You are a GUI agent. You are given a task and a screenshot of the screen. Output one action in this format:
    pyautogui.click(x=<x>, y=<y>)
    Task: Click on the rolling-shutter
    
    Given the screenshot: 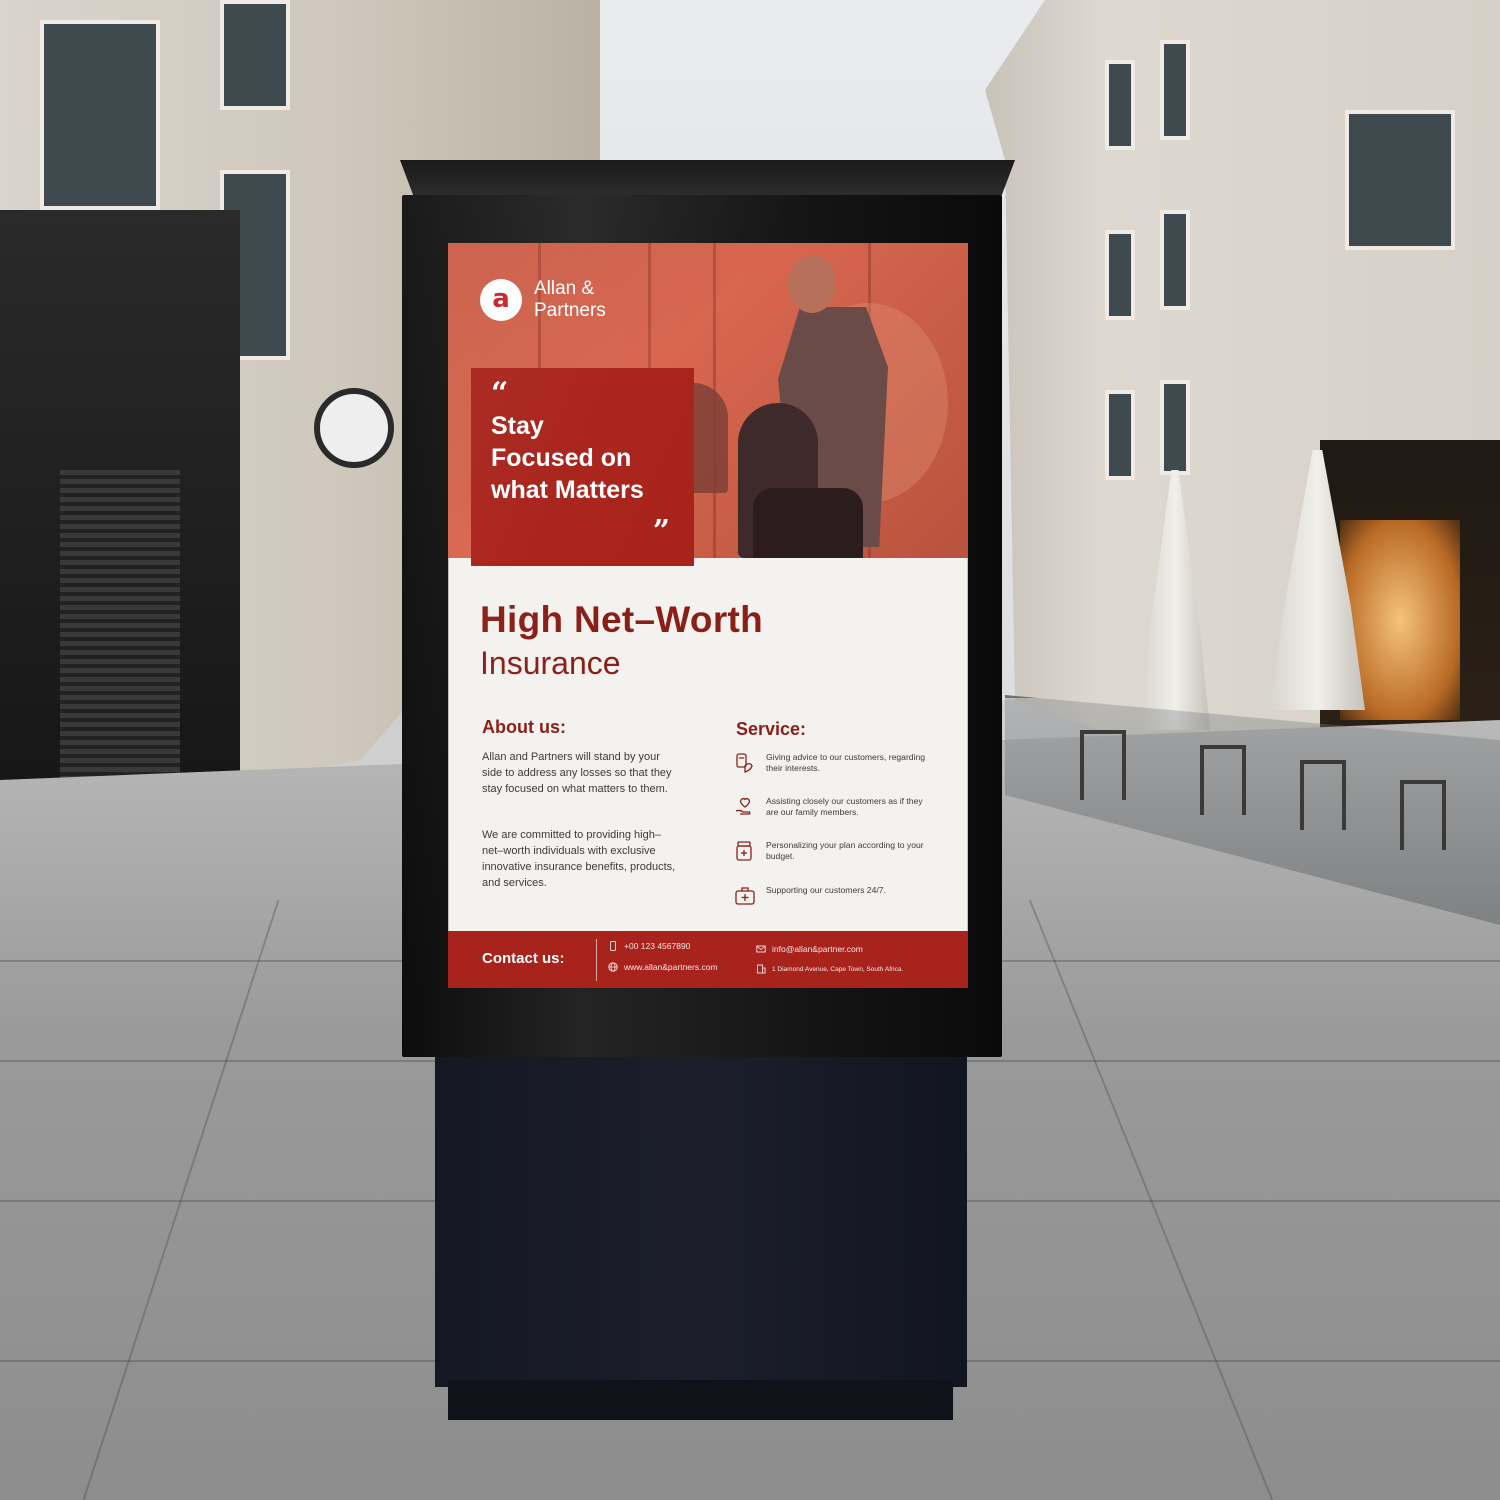 What is the action you would take?
    pyautogui.click(x=120, y=635)
    